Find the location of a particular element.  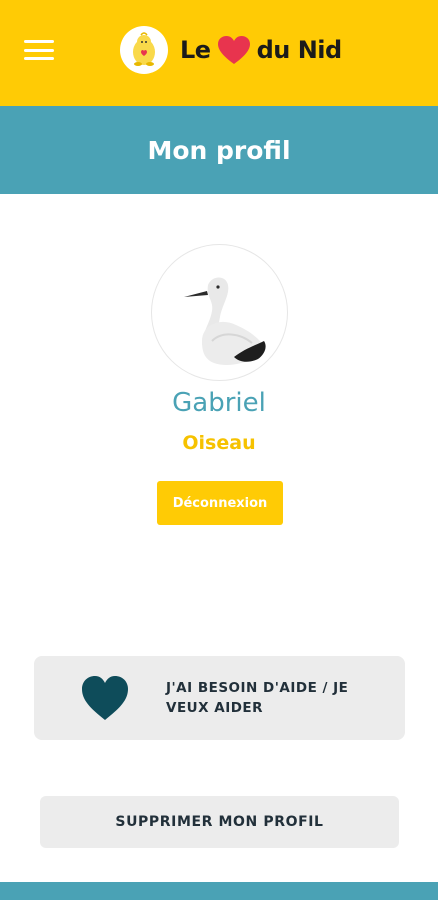

help-card-button: J'AI BESOIN D'AIDE / JE VEUX AIDER is located at coordinates (219, 698).